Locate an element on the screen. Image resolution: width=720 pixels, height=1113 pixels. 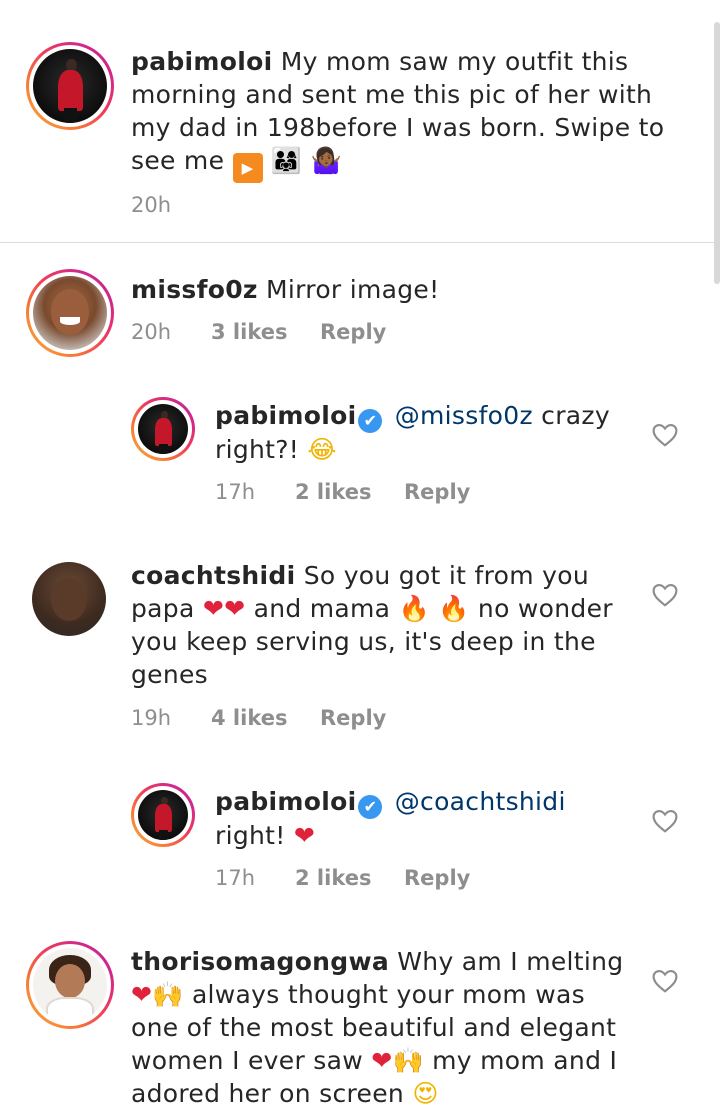
comment-time: 19h is located at coordinates (151, 718).